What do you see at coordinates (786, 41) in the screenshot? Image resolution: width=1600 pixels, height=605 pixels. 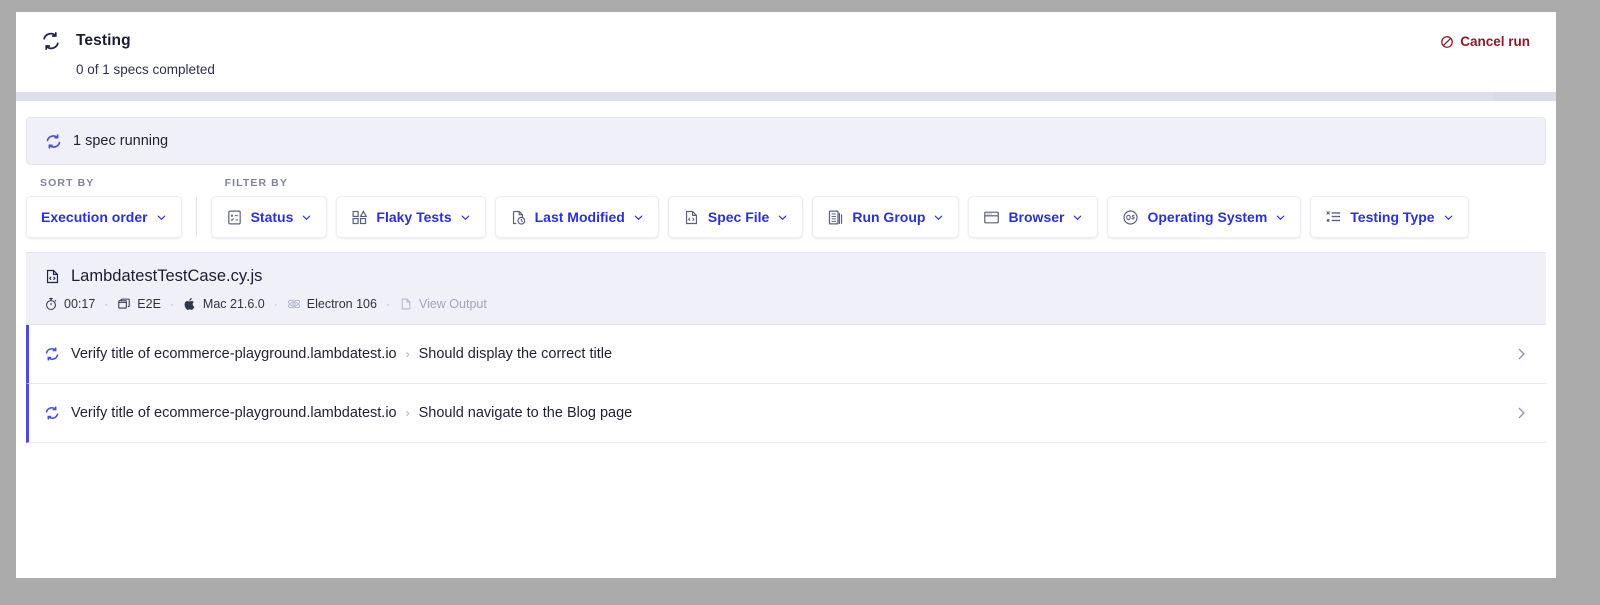 I see `run-header-title-row: Testing` at bounding box center [786, 41].